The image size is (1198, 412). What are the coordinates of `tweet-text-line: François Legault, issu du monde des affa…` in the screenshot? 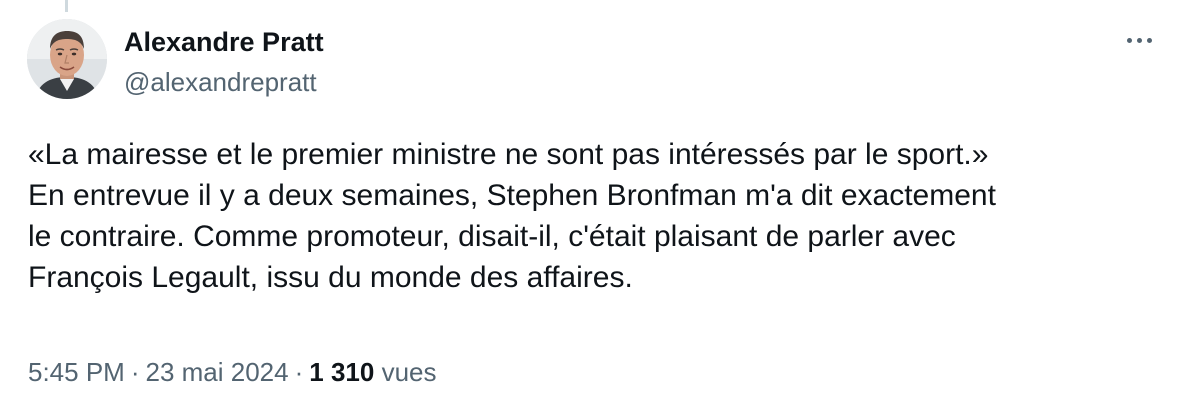 It's located at (330, 277).